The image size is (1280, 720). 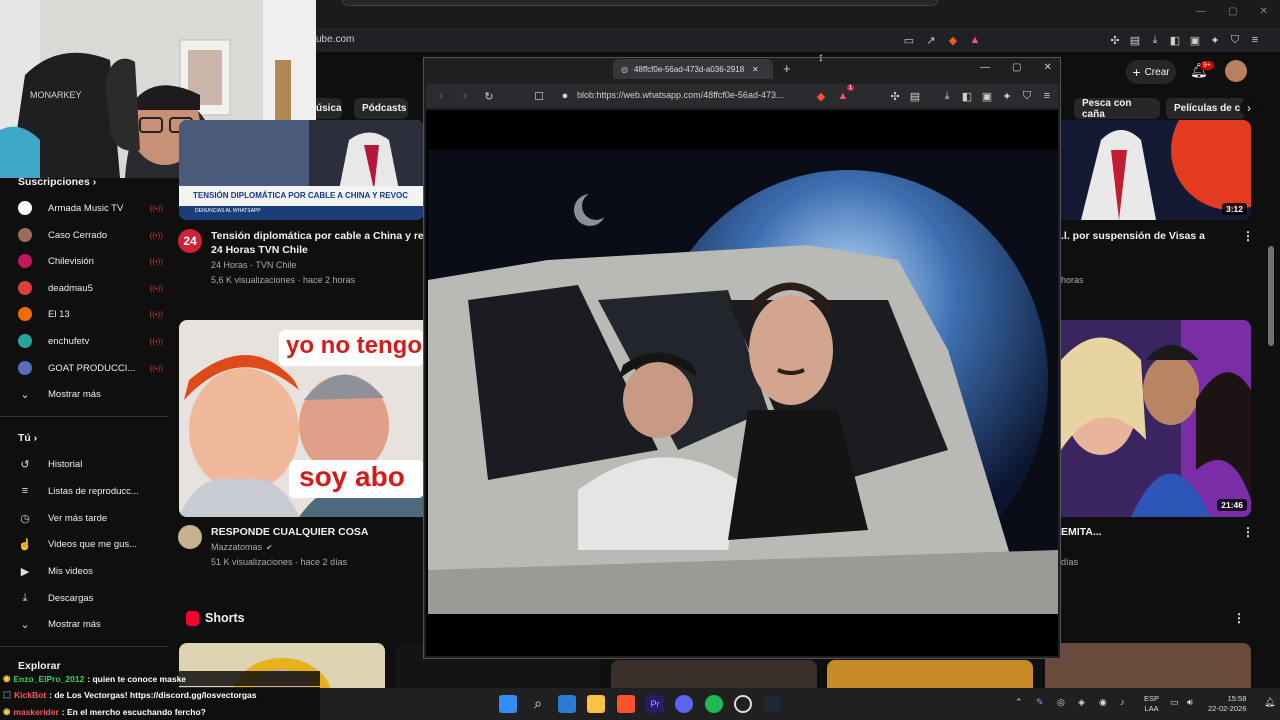 What do you see at coordinates (931, 40) in the screenshot?
I see `share-icon: ↗` at bounding box center [931, 40].